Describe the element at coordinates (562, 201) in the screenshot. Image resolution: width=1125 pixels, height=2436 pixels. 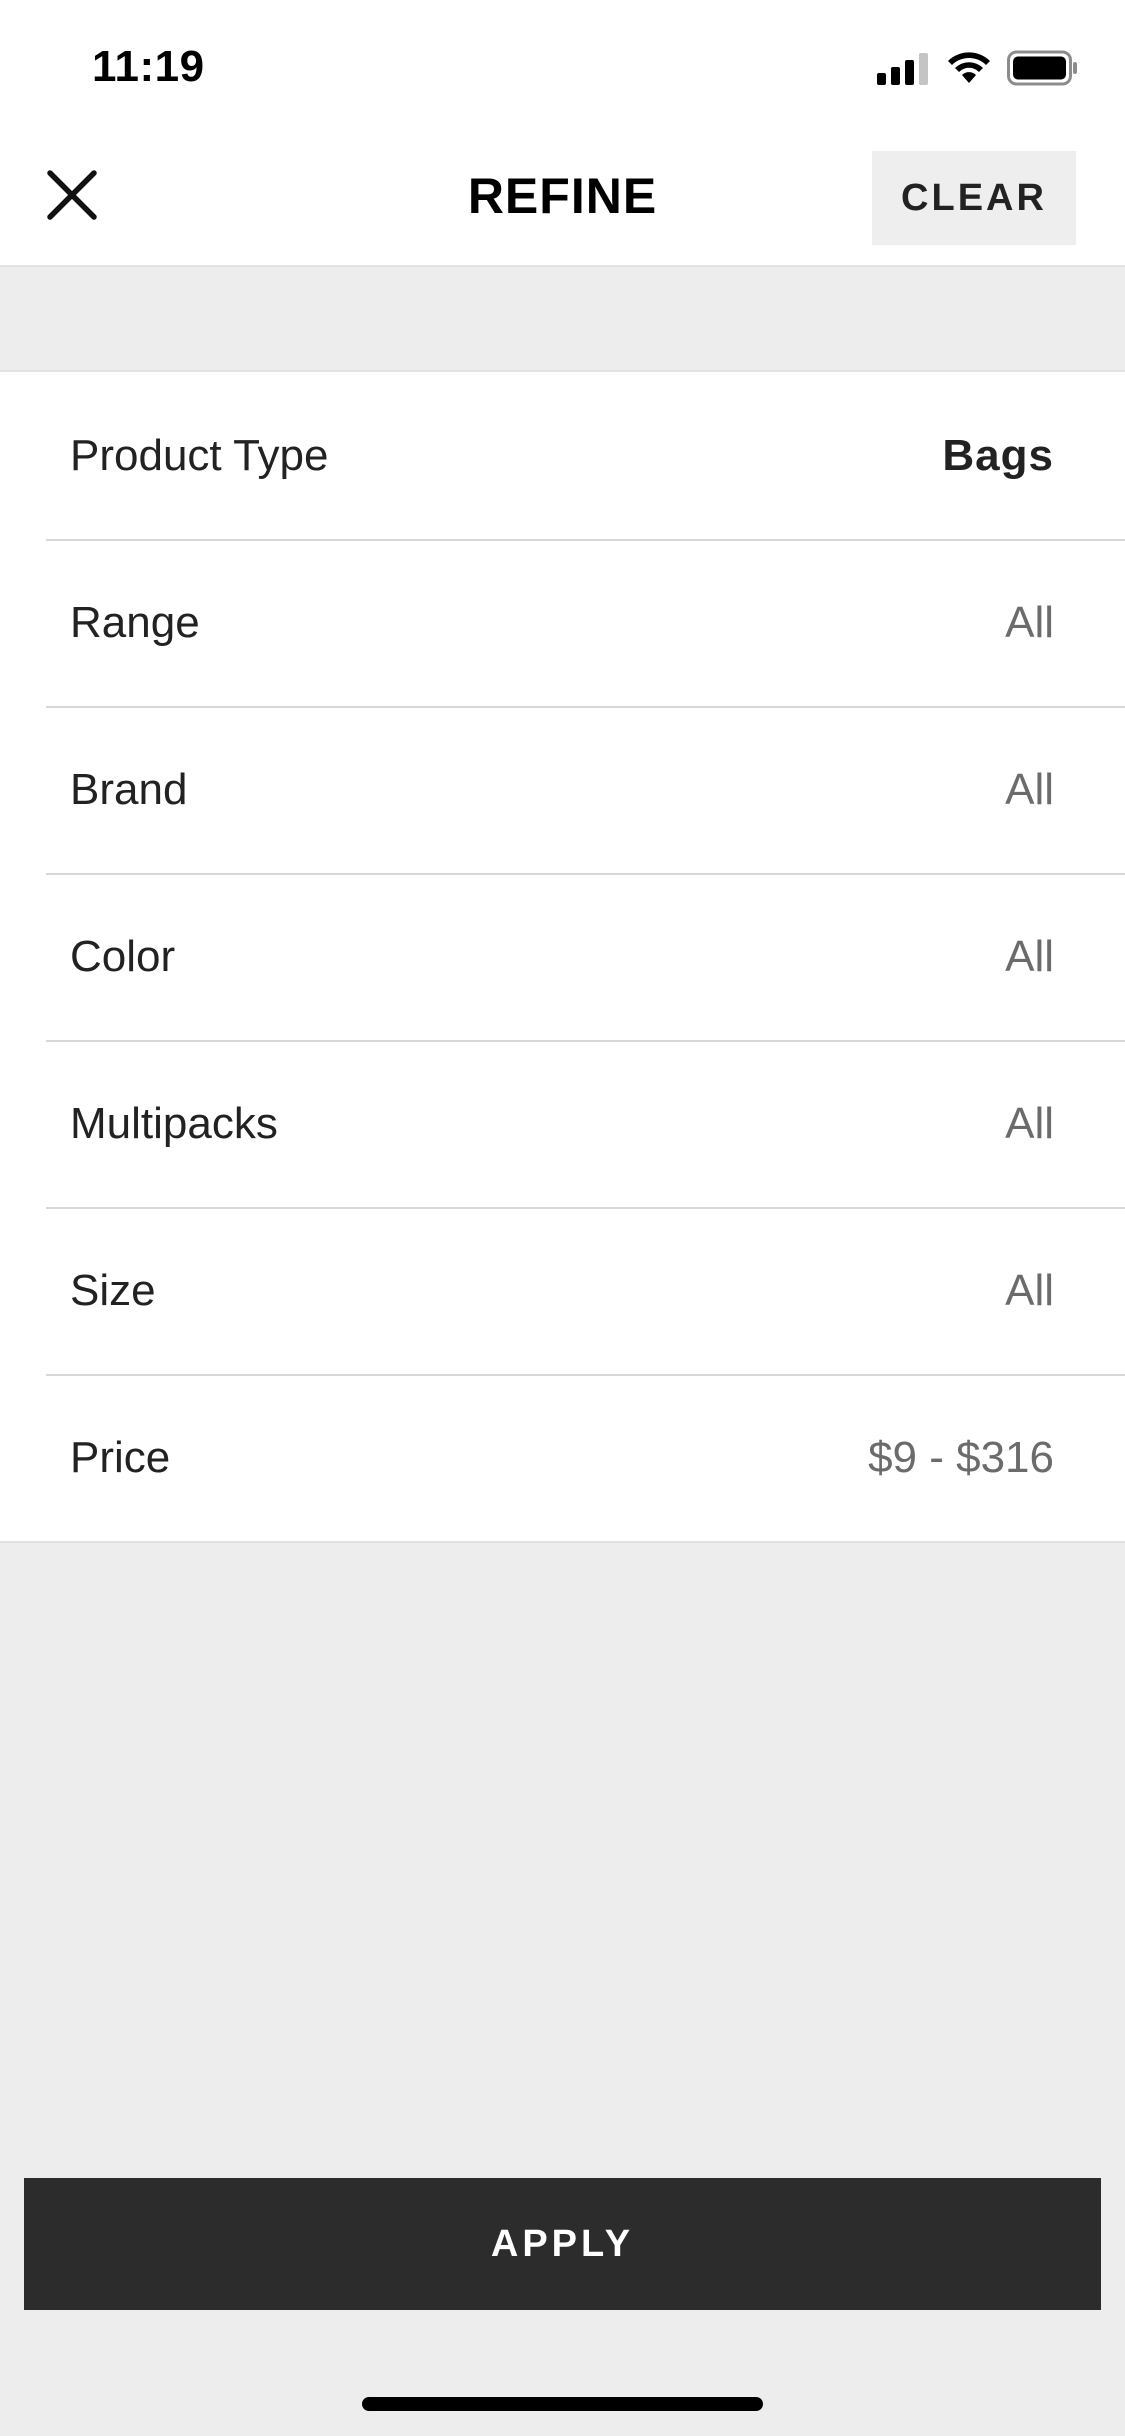
I see `refine-header: REFINE CLEAR` at that location.